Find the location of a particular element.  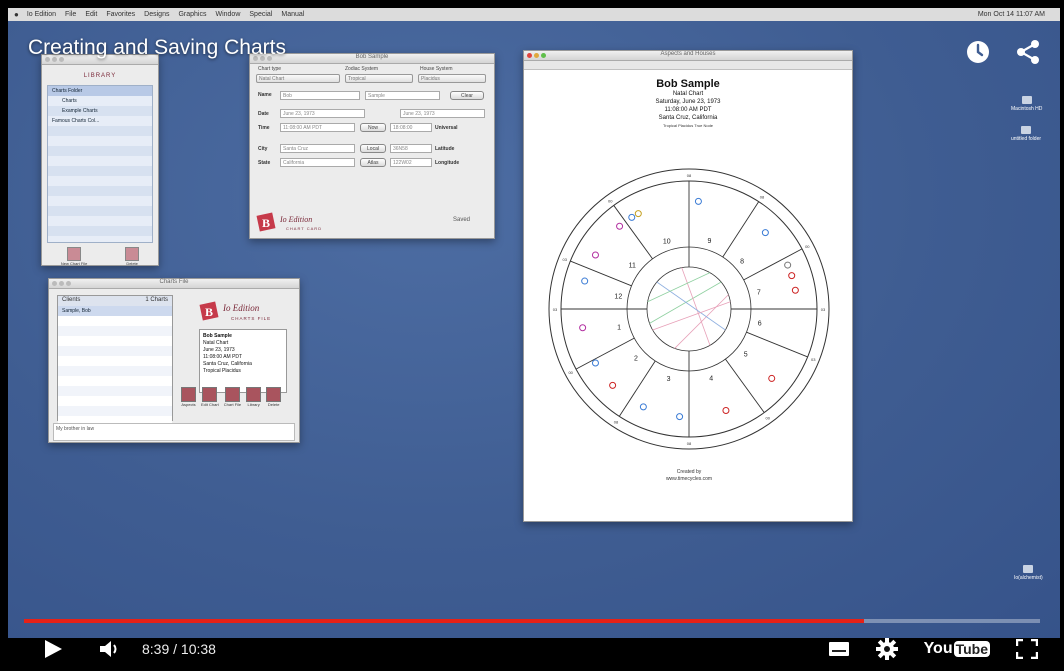

apple-icon: ● is located at coordinates (16, 14).